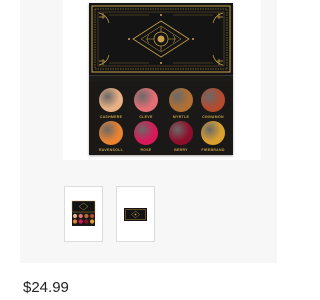  I want to click on shade-label: RAVENSOLL, so click(111, 150).